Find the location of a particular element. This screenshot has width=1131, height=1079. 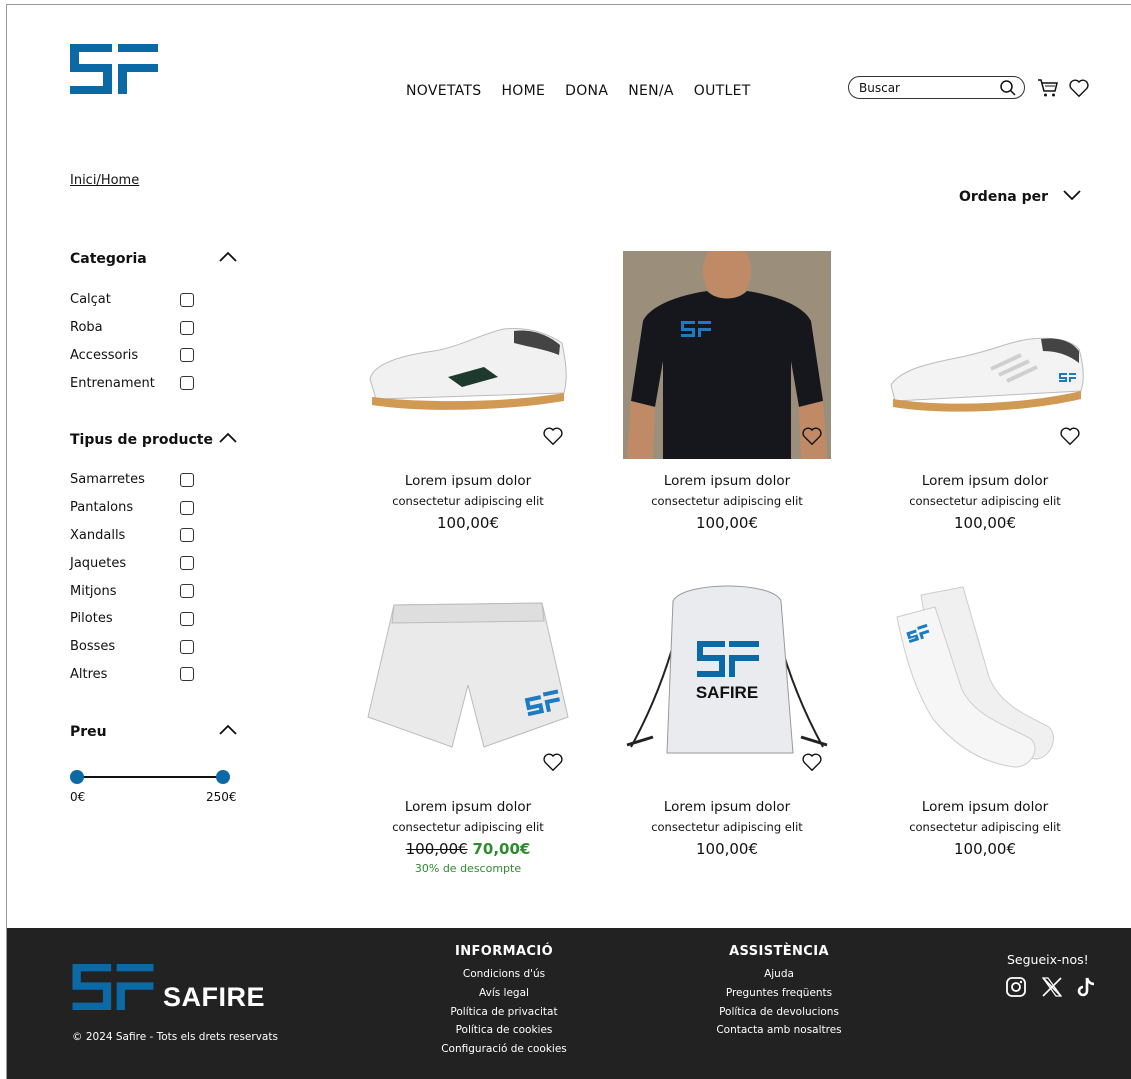

brand-logo is located at coordinates (114, 71).